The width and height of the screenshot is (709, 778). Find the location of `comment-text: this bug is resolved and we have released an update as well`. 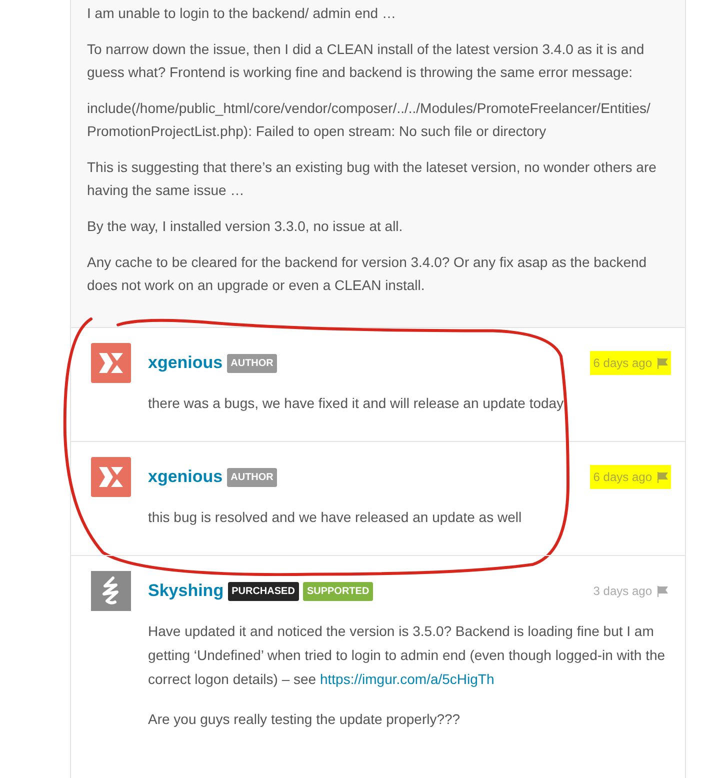

comment-text: this bug is resolved and we have released an update as well is located at coordinates (335, 517).